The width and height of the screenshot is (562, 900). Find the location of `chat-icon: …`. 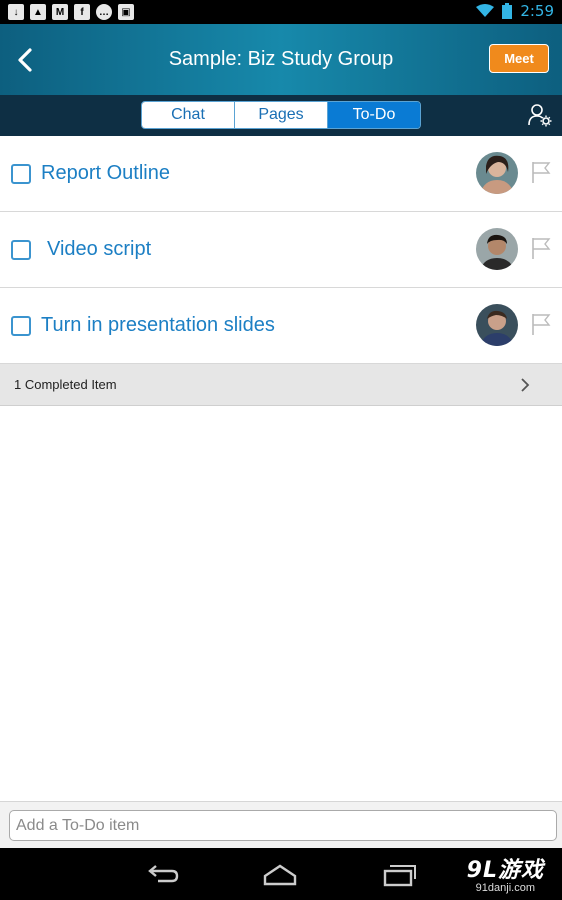

chat-icon: … is located at coordinates (104, 12).